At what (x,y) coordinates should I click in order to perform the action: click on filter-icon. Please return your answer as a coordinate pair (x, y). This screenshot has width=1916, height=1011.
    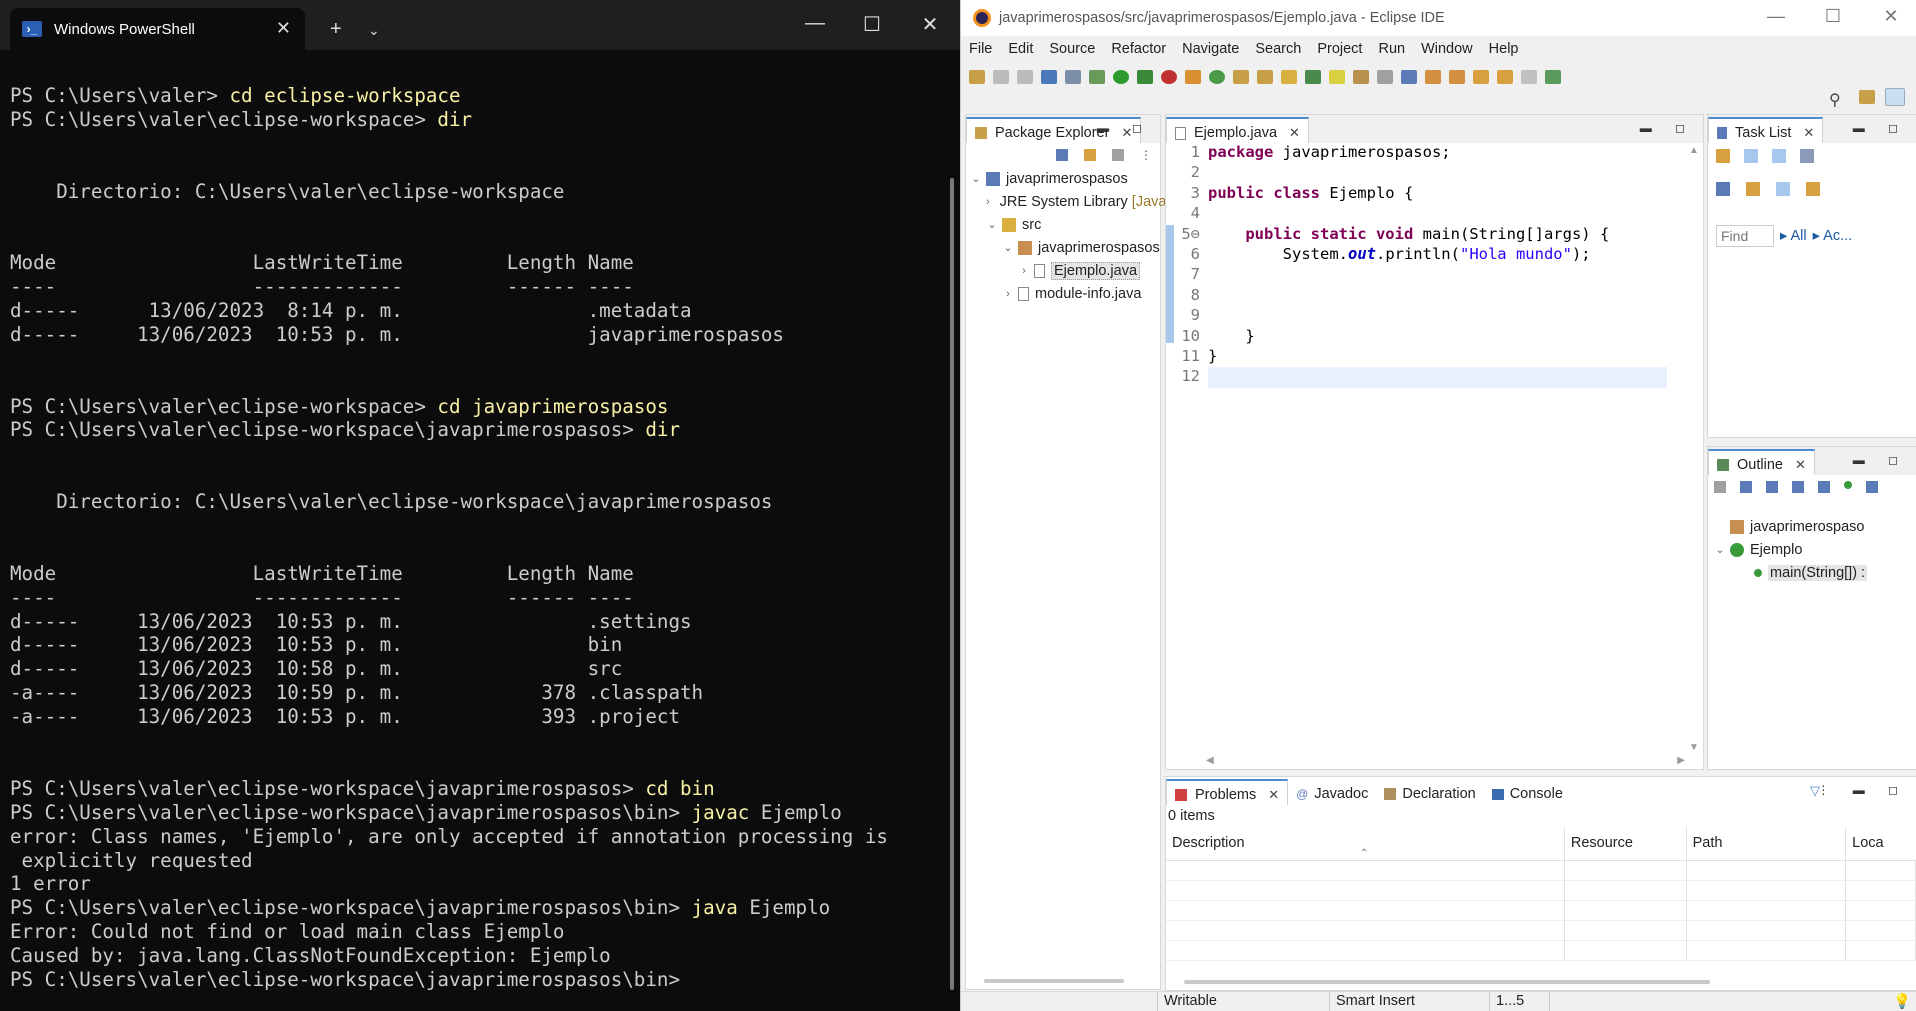
    Looking at the image, I should click on (1118, 155).